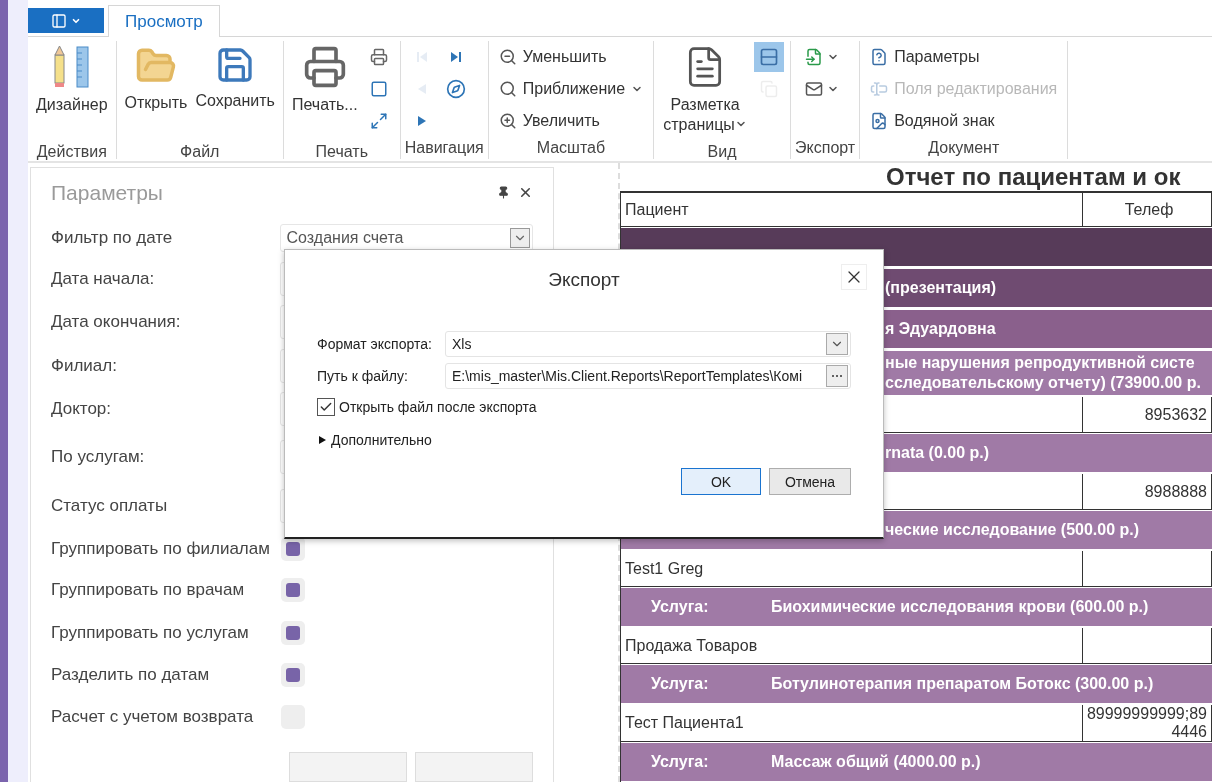  Describe the element at coordinates (571, 57) in the screenshot. I see `ribbon-button: Уменьшить` at that location.